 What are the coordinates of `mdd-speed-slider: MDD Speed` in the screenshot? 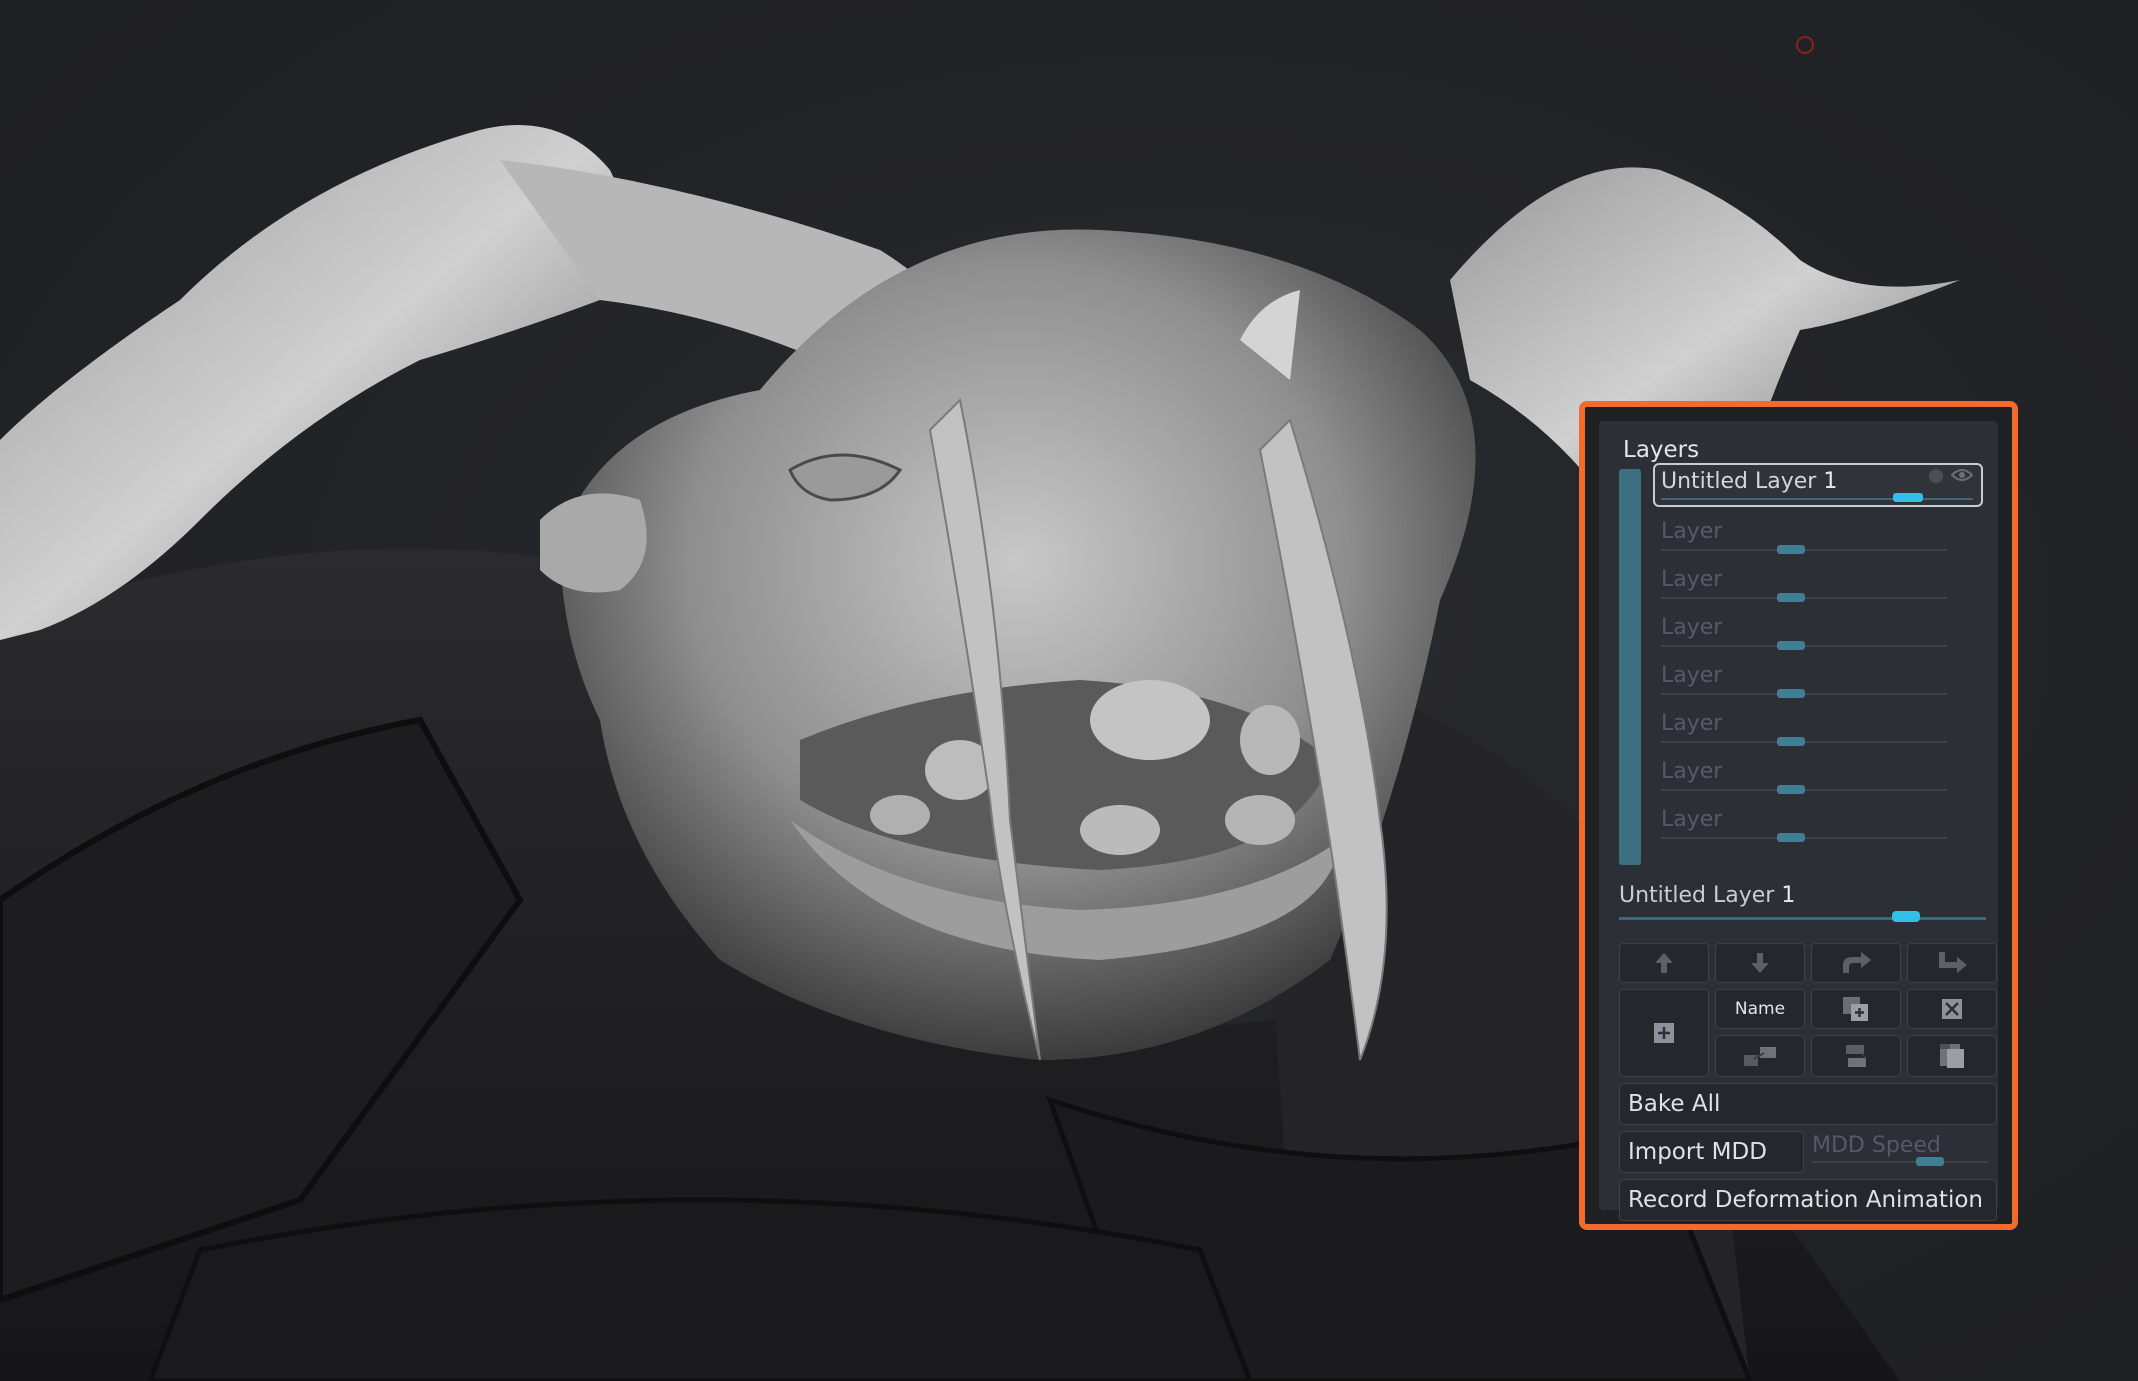 It's located at (1899, 1151).